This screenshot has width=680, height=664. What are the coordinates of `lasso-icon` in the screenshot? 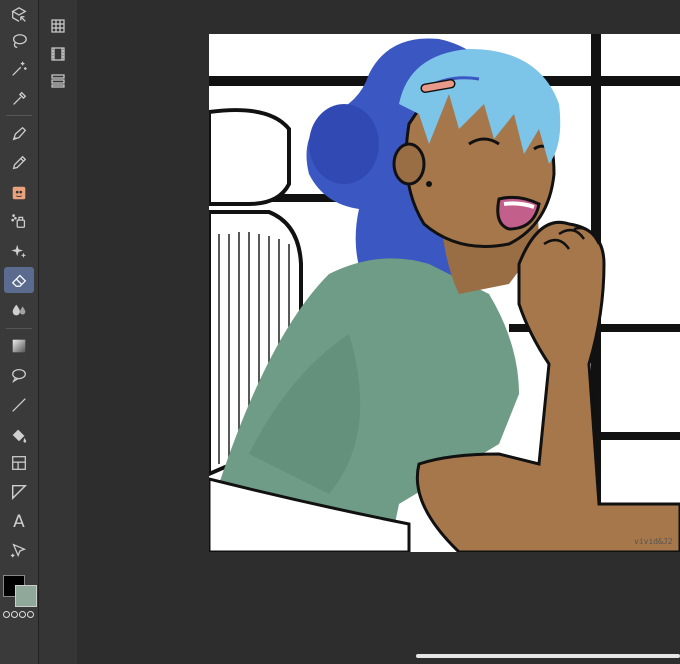 It's located at (19, 41).